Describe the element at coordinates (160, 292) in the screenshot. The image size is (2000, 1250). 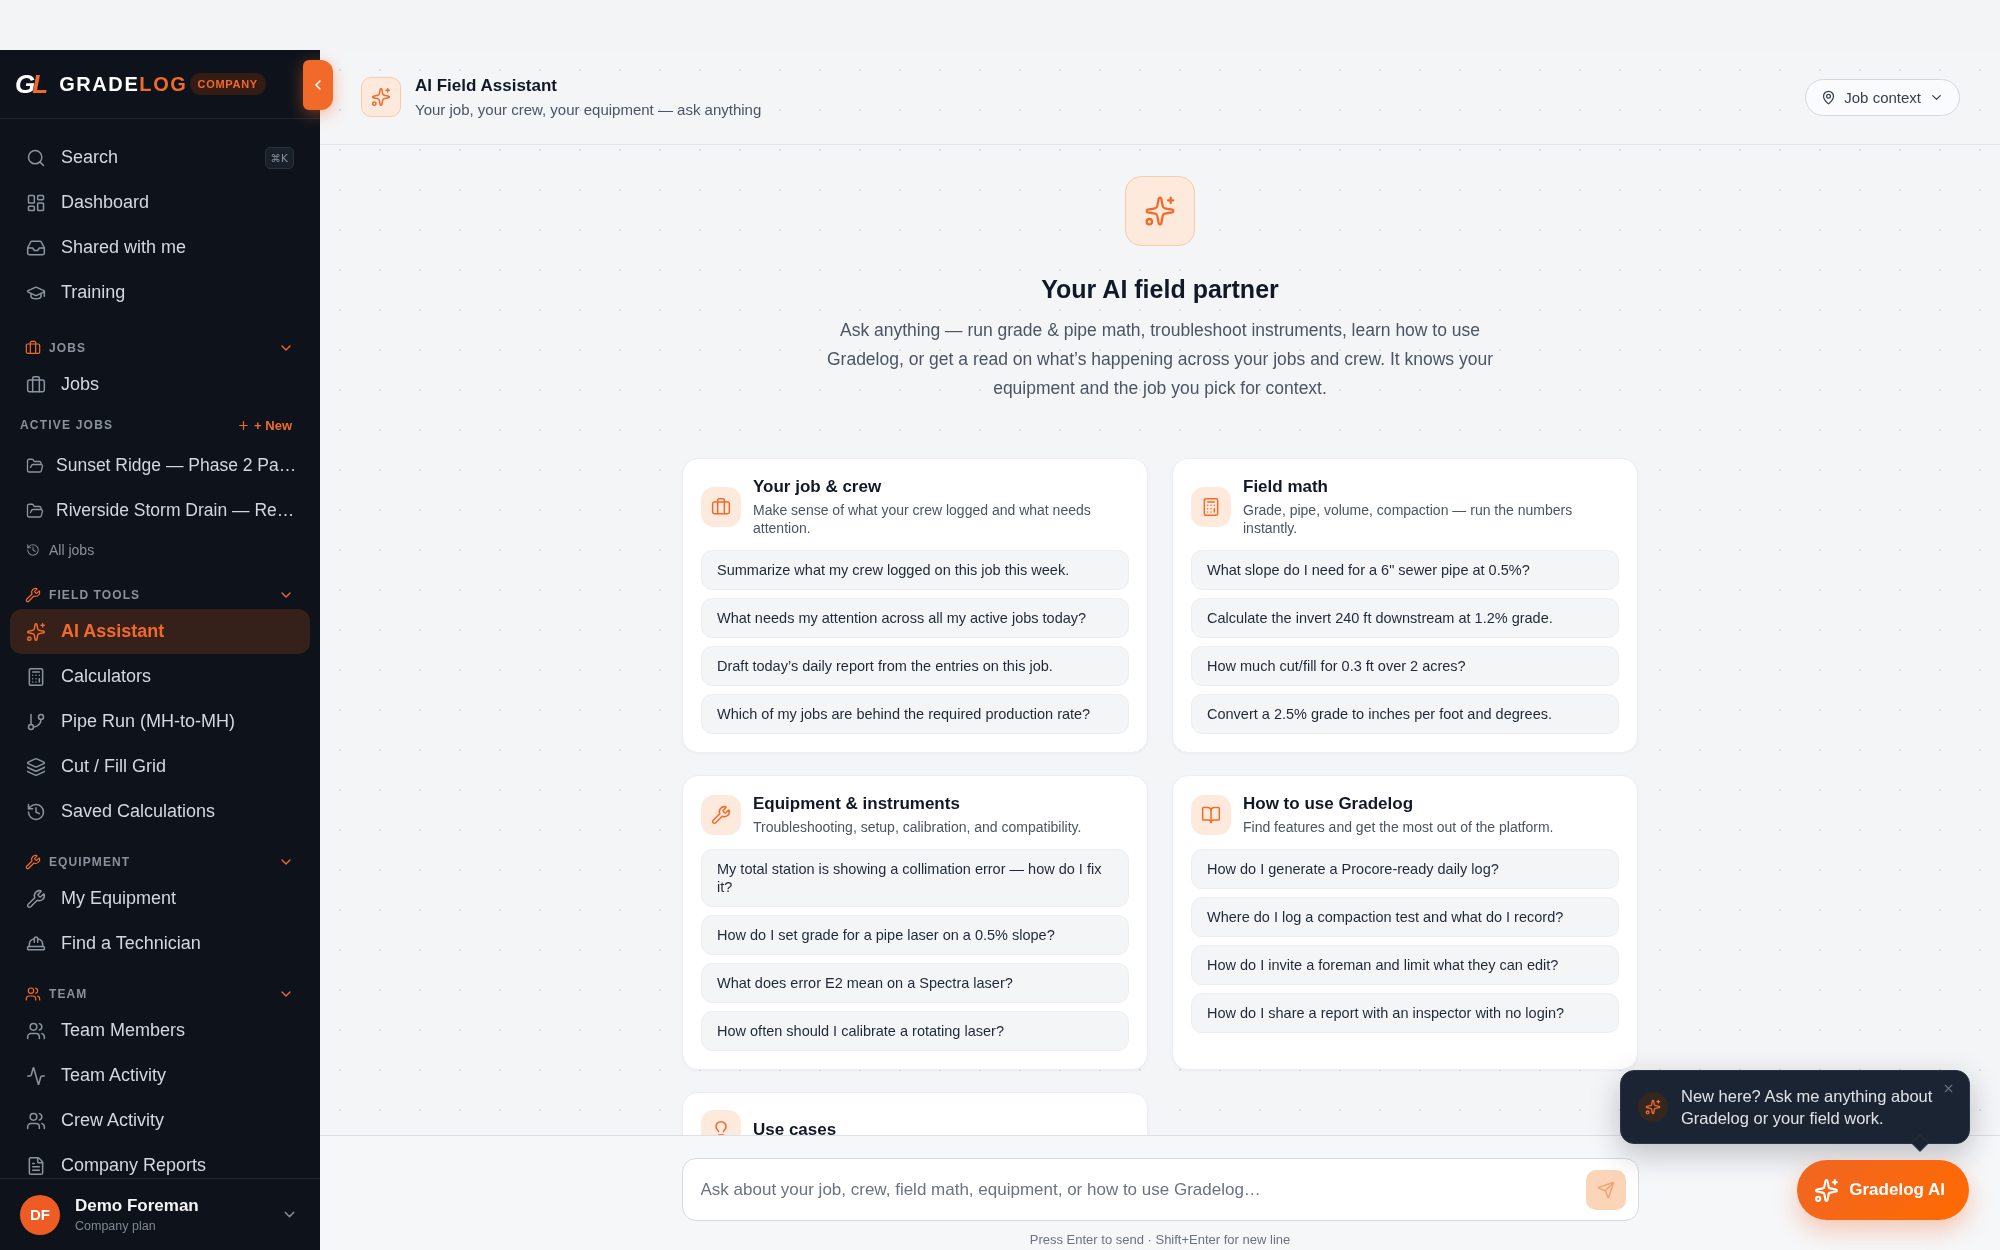
I see `nav-item: Training` at that location.